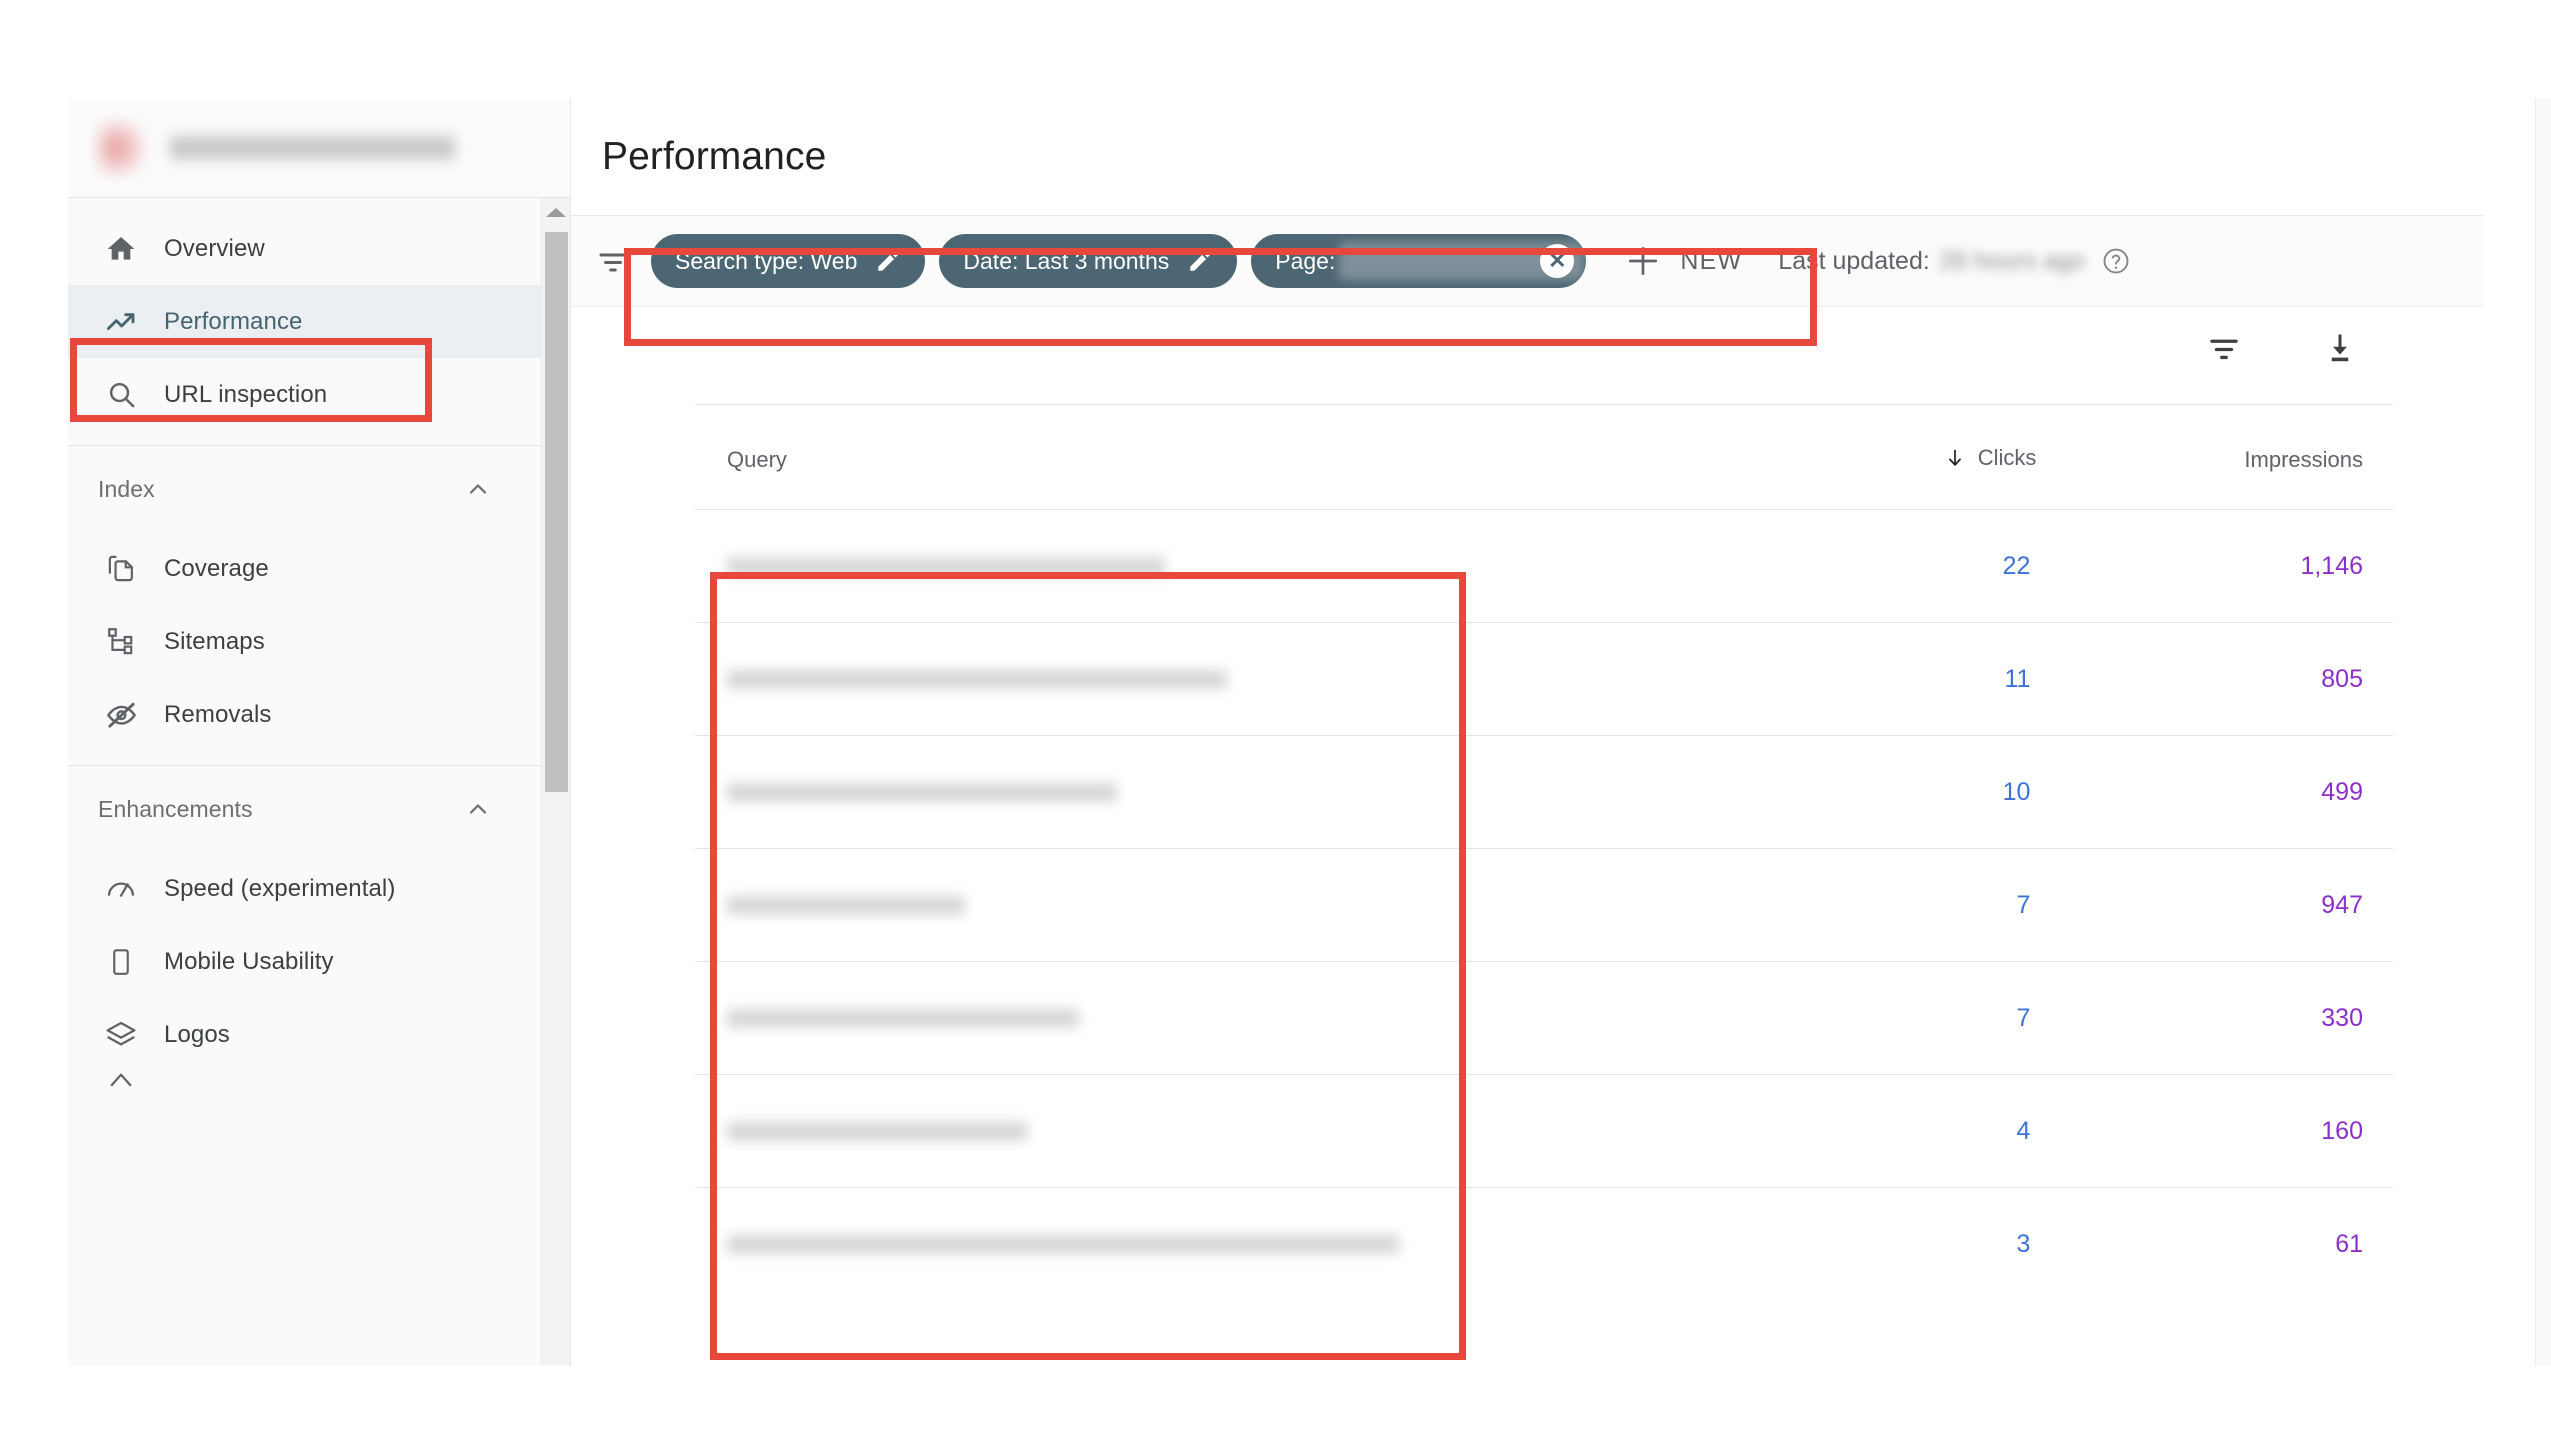  What do you see at coordinates (2011, 260) in the screenshot?
I see `last-updated-value: 28 hours ago` at bounding box center [2011, 260].